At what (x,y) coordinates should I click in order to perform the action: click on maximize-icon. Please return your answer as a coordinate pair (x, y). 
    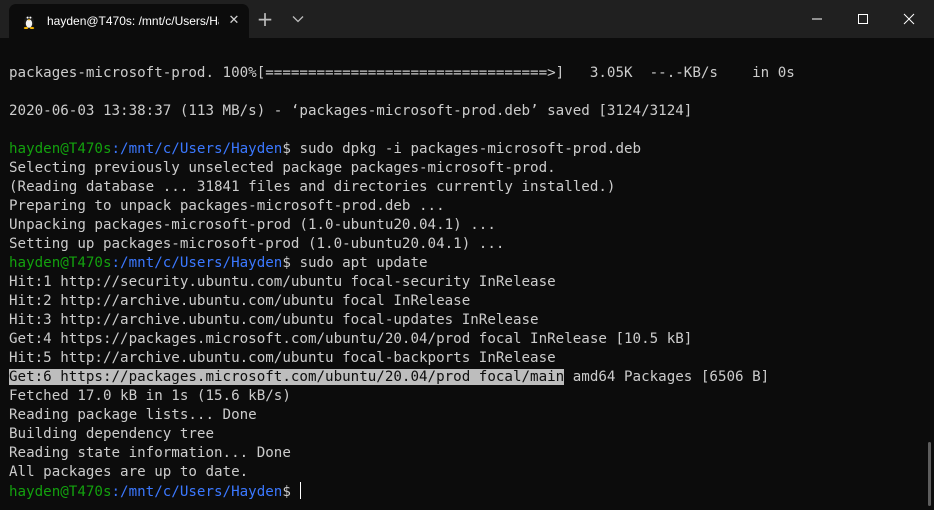
    Looking at the image, I should click on (863, 19).